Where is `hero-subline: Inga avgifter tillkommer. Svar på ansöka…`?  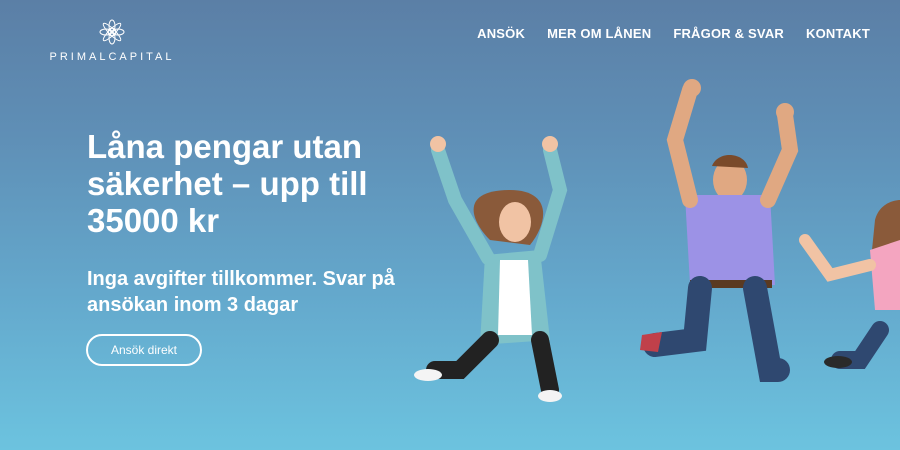
hero-subline: Inga avgifter tillkommer. Svar på ansöka… is located at coordinates (241, 292).